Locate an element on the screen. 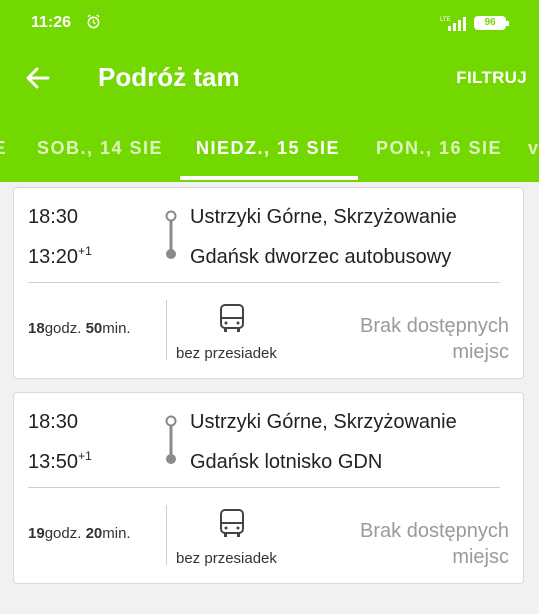 This screenshot has width=539, height=614. tab-mon-16: PON., 16 SIE is located at coordinates (439, 148).